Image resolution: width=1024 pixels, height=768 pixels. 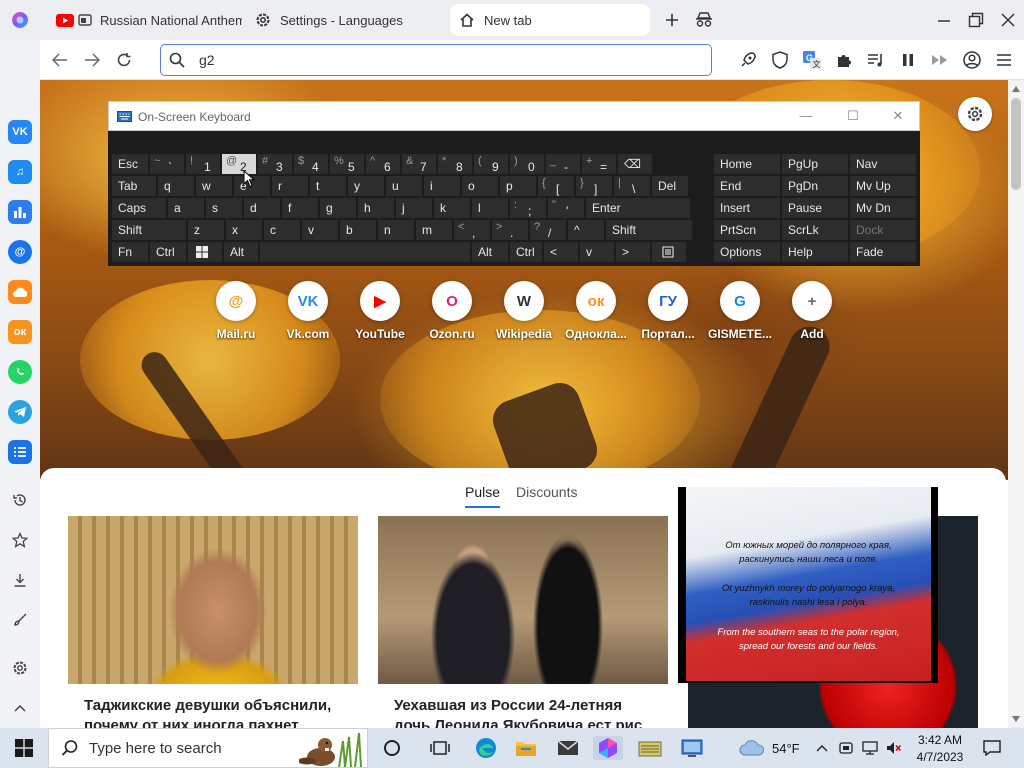 What do you see at coordinates (380, 311) in the screenshot?
I see `speed-dial-tile: ▶ YouTube` at bounding box center [380, 311].